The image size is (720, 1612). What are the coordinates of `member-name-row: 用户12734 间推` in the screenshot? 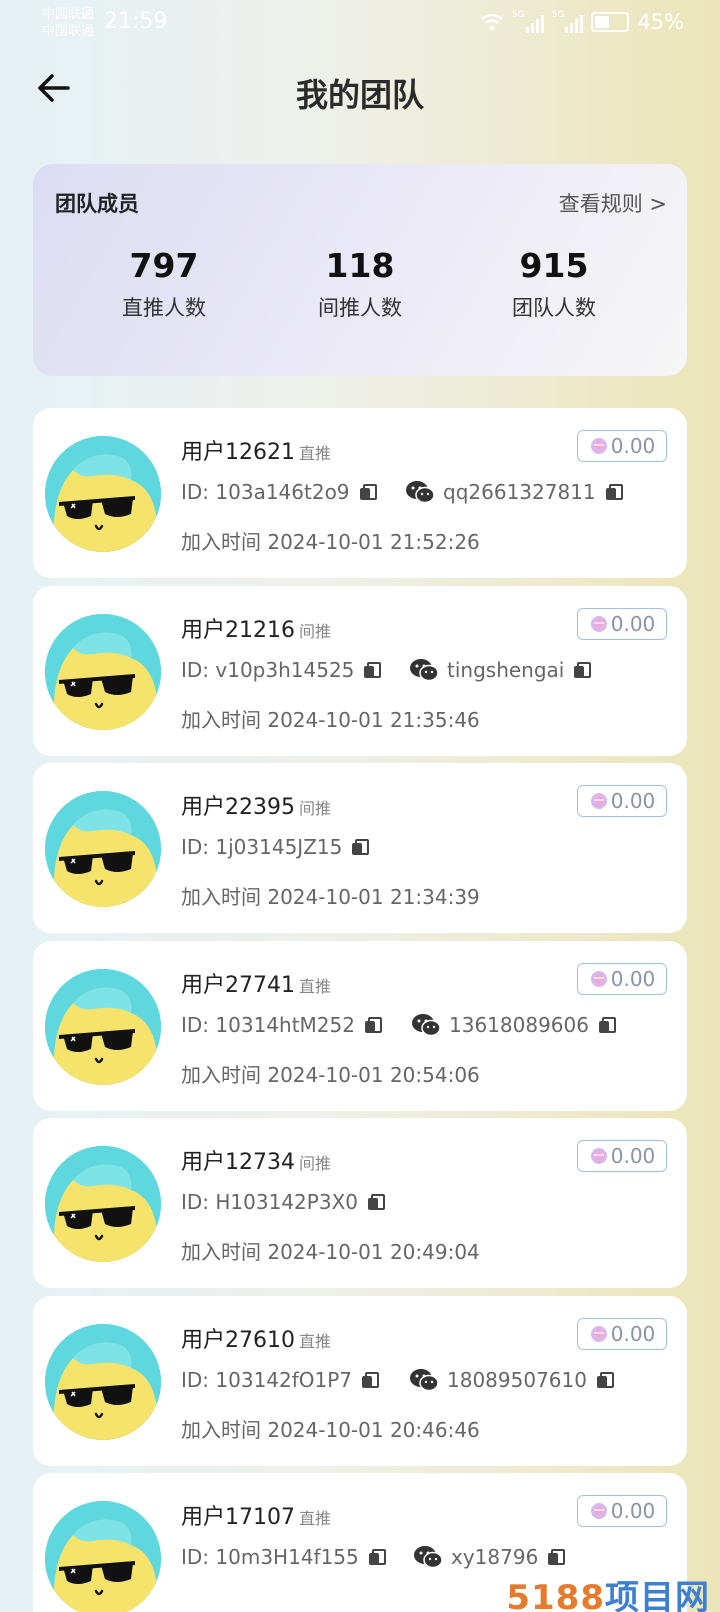 It's located at (256, 1160).